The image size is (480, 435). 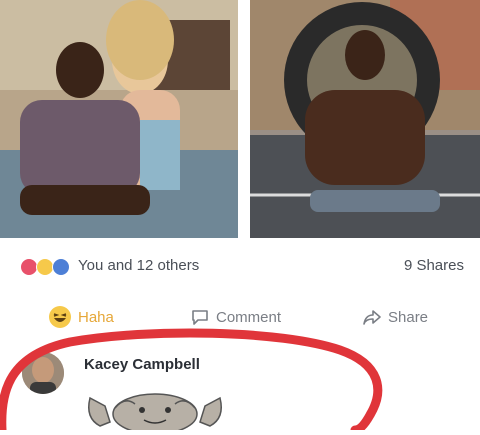 I want to click on comment-author: Kacey Campbell, so click(x=142, y=364).